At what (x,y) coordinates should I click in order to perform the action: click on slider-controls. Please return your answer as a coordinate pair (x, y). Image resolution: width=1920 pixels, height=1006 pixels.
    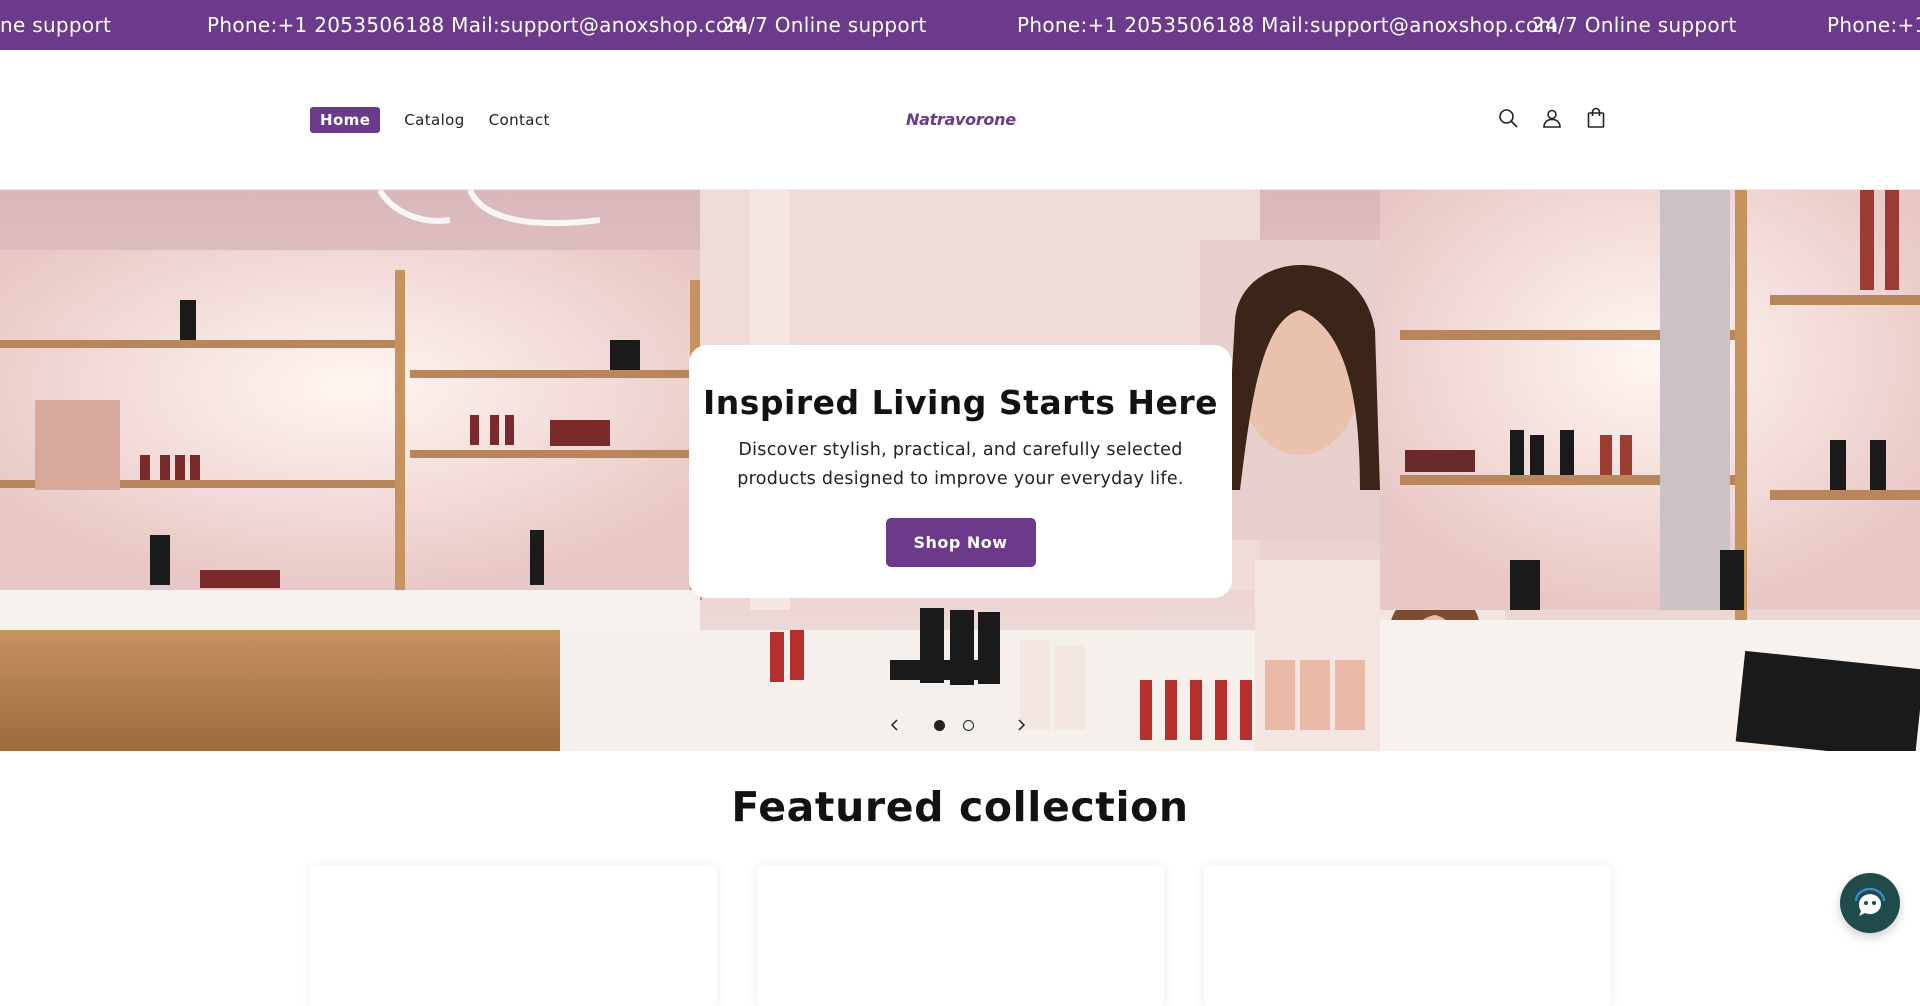
    Looking at the image, I should click on (958, 725).